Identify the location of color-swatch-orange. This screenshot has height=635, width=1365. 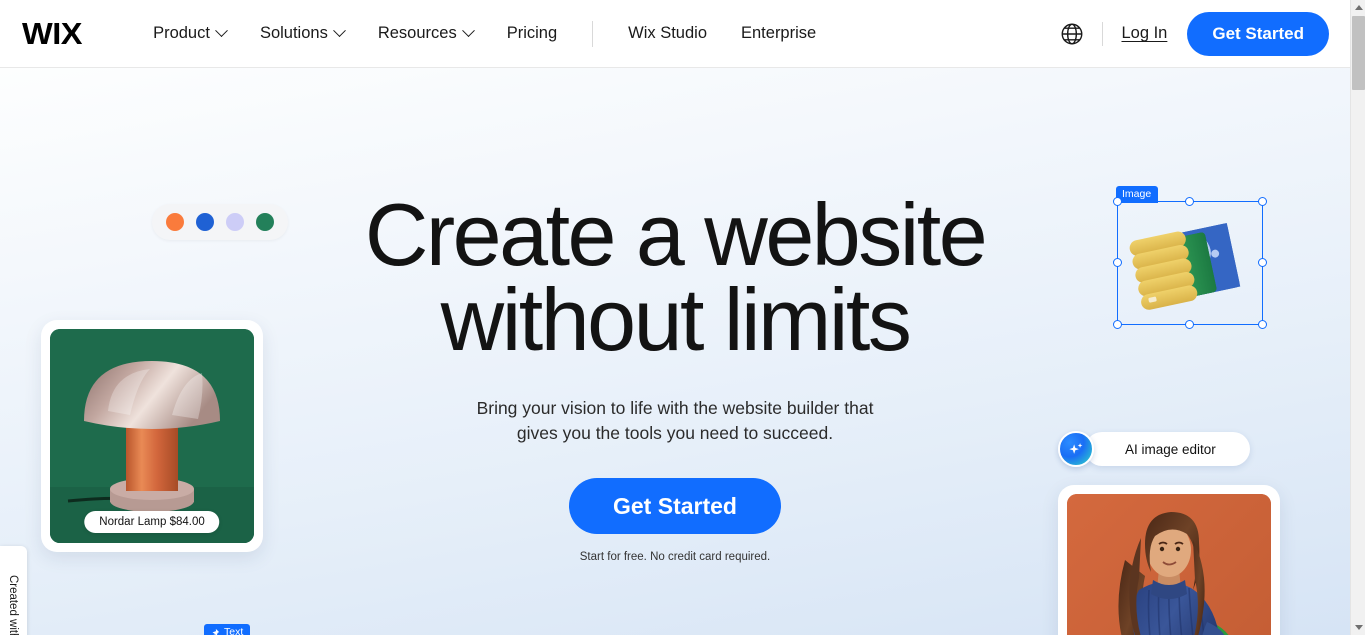
(175, 222).